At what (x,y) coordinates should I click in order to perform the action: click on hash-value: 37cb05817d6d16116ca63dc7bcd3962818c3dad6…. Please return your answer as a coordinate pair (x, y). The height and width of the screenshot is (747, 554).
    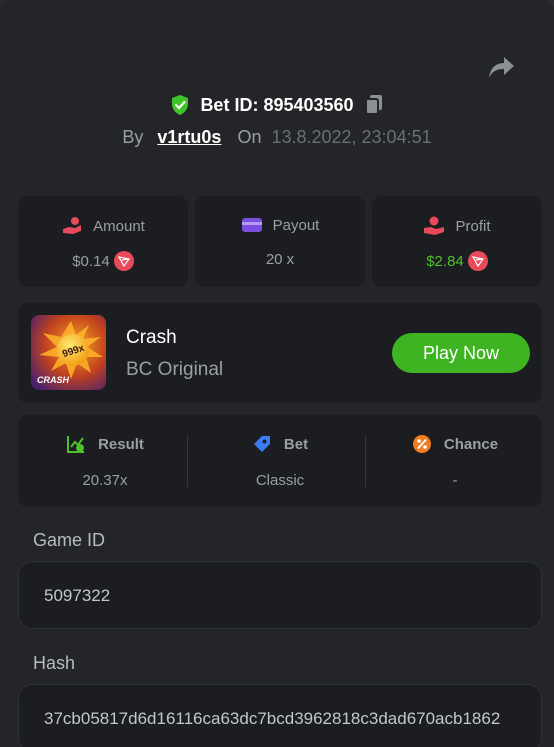
    Looking at the image, I should click on (272, 718).